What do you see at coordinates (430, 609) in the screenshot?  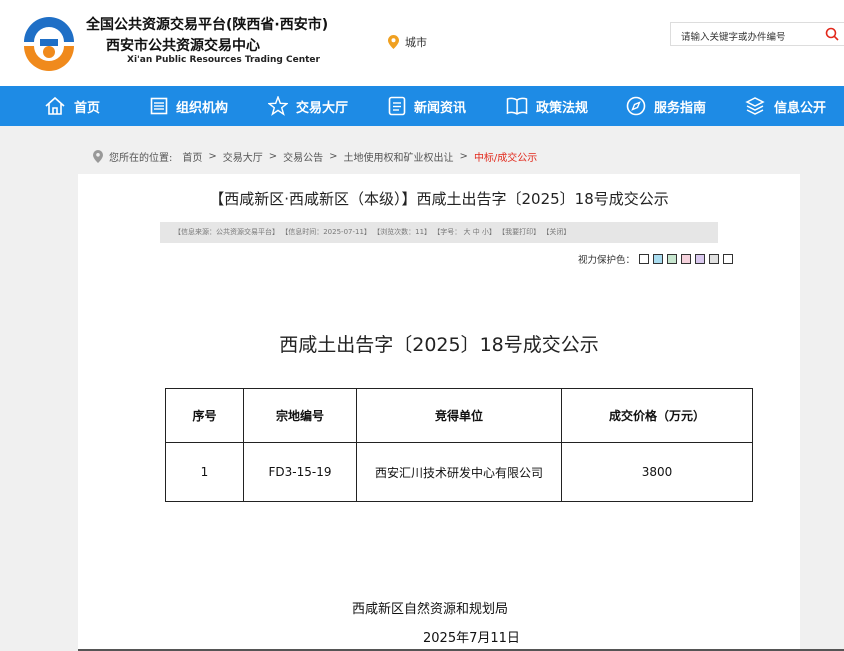 I see `signature-org: 西咸新区自然资源和规划局` at bounding box center [430, 609].